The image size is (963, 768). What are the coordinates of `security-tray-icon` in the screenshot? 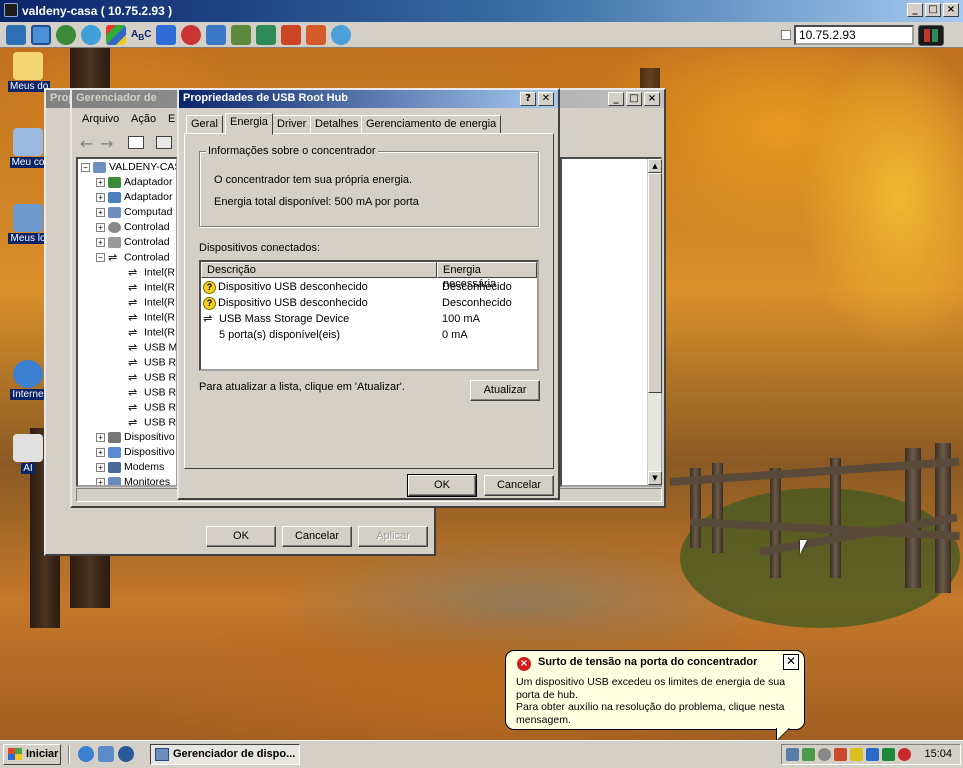 It's located at (904, 754).